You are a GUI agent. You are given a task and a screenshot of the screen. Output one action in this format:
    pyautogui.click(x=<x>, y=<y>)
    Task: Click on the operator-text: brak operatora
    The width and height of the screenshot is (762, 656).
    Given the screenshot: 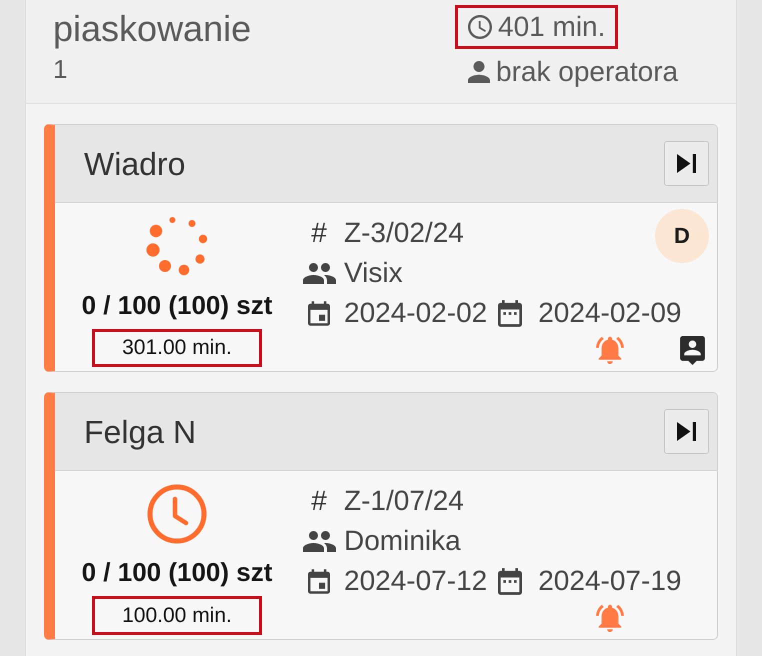 What is the action you would take?
    pyautogui.click(x=587, y=72)
    